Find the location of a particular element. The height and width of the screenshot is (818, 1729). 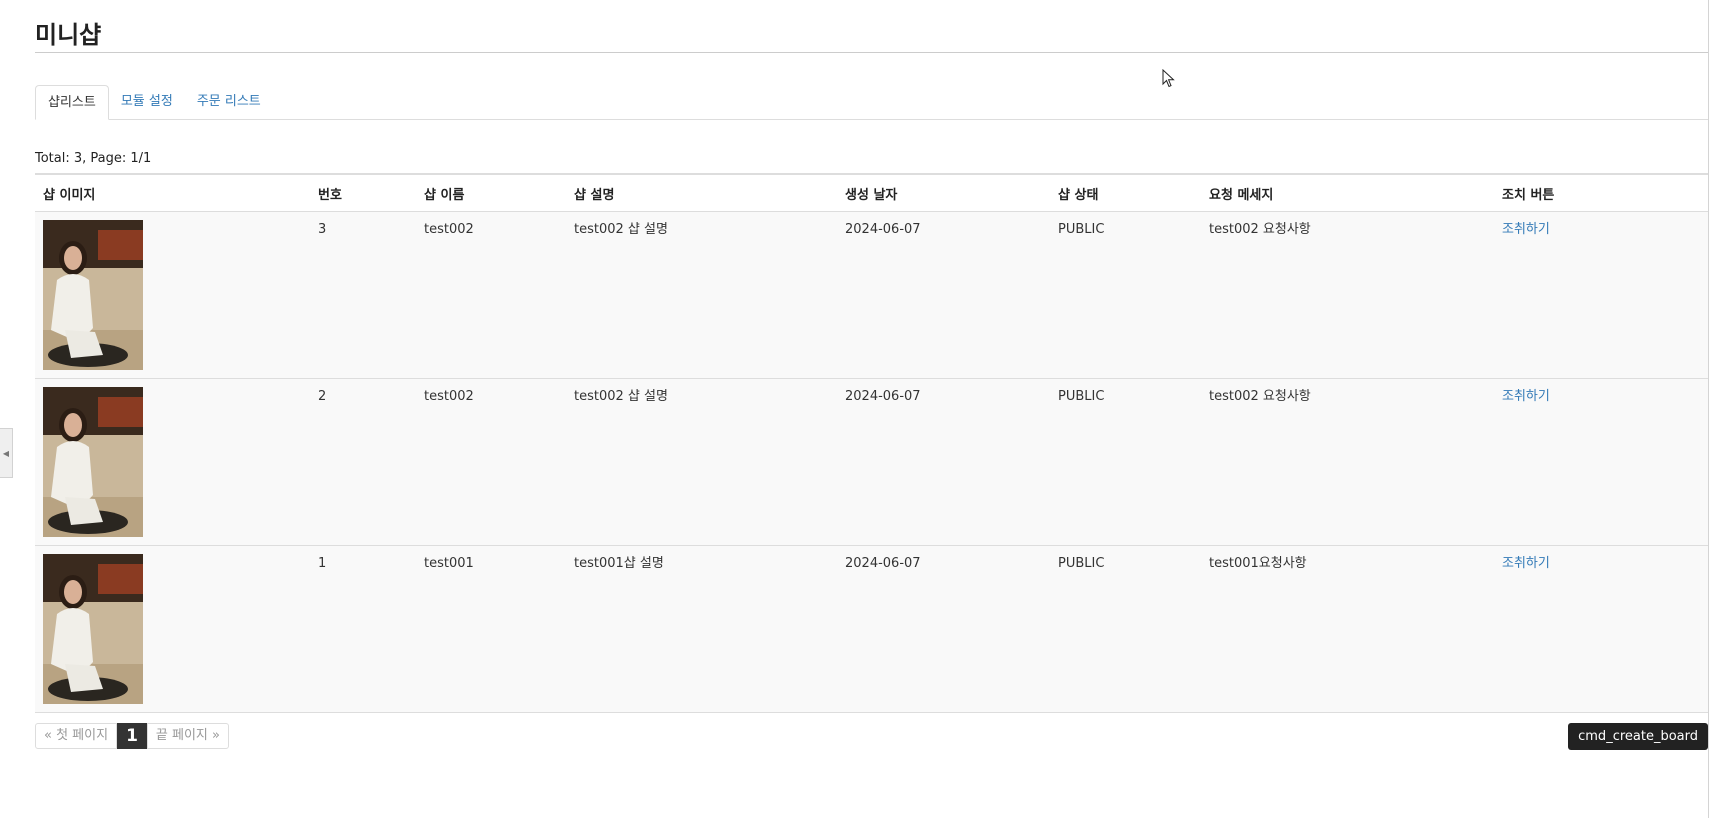

shop-number: 3 is located at coordinates (363, 295).